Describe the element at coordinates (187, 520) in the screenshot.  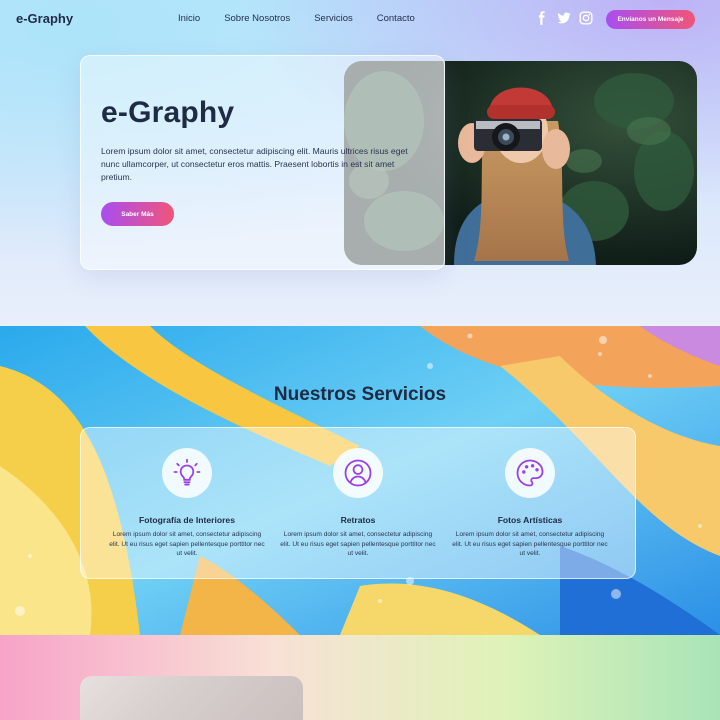
I see `service-name: Fotografía de Interiores` at that location.